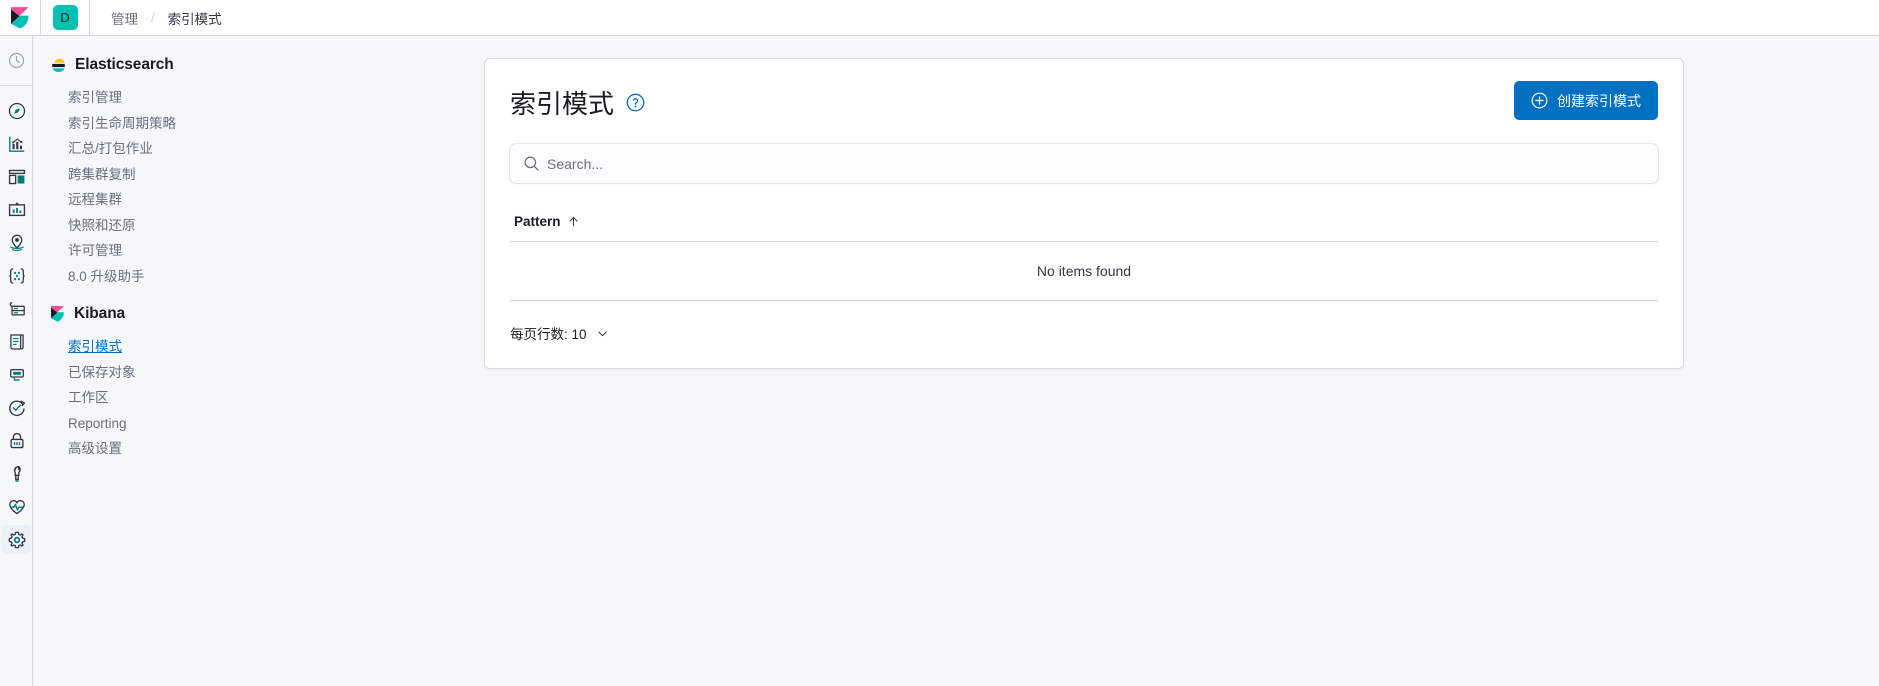  I want to click on rows-per-page-label: 每页行数: 10, so click(548, 334).